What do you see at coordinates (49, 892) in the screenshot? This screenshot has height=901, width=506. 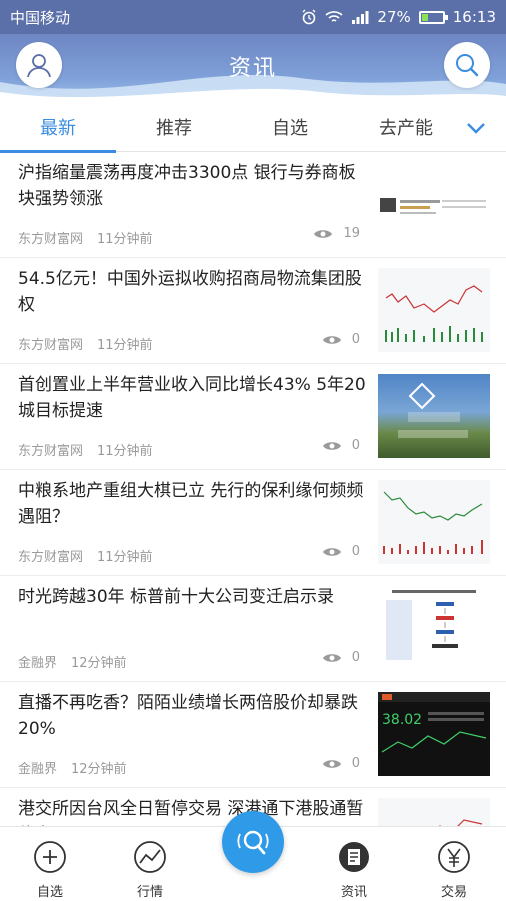 I see `nav-label: 自选` at bounding box center [49, 892].